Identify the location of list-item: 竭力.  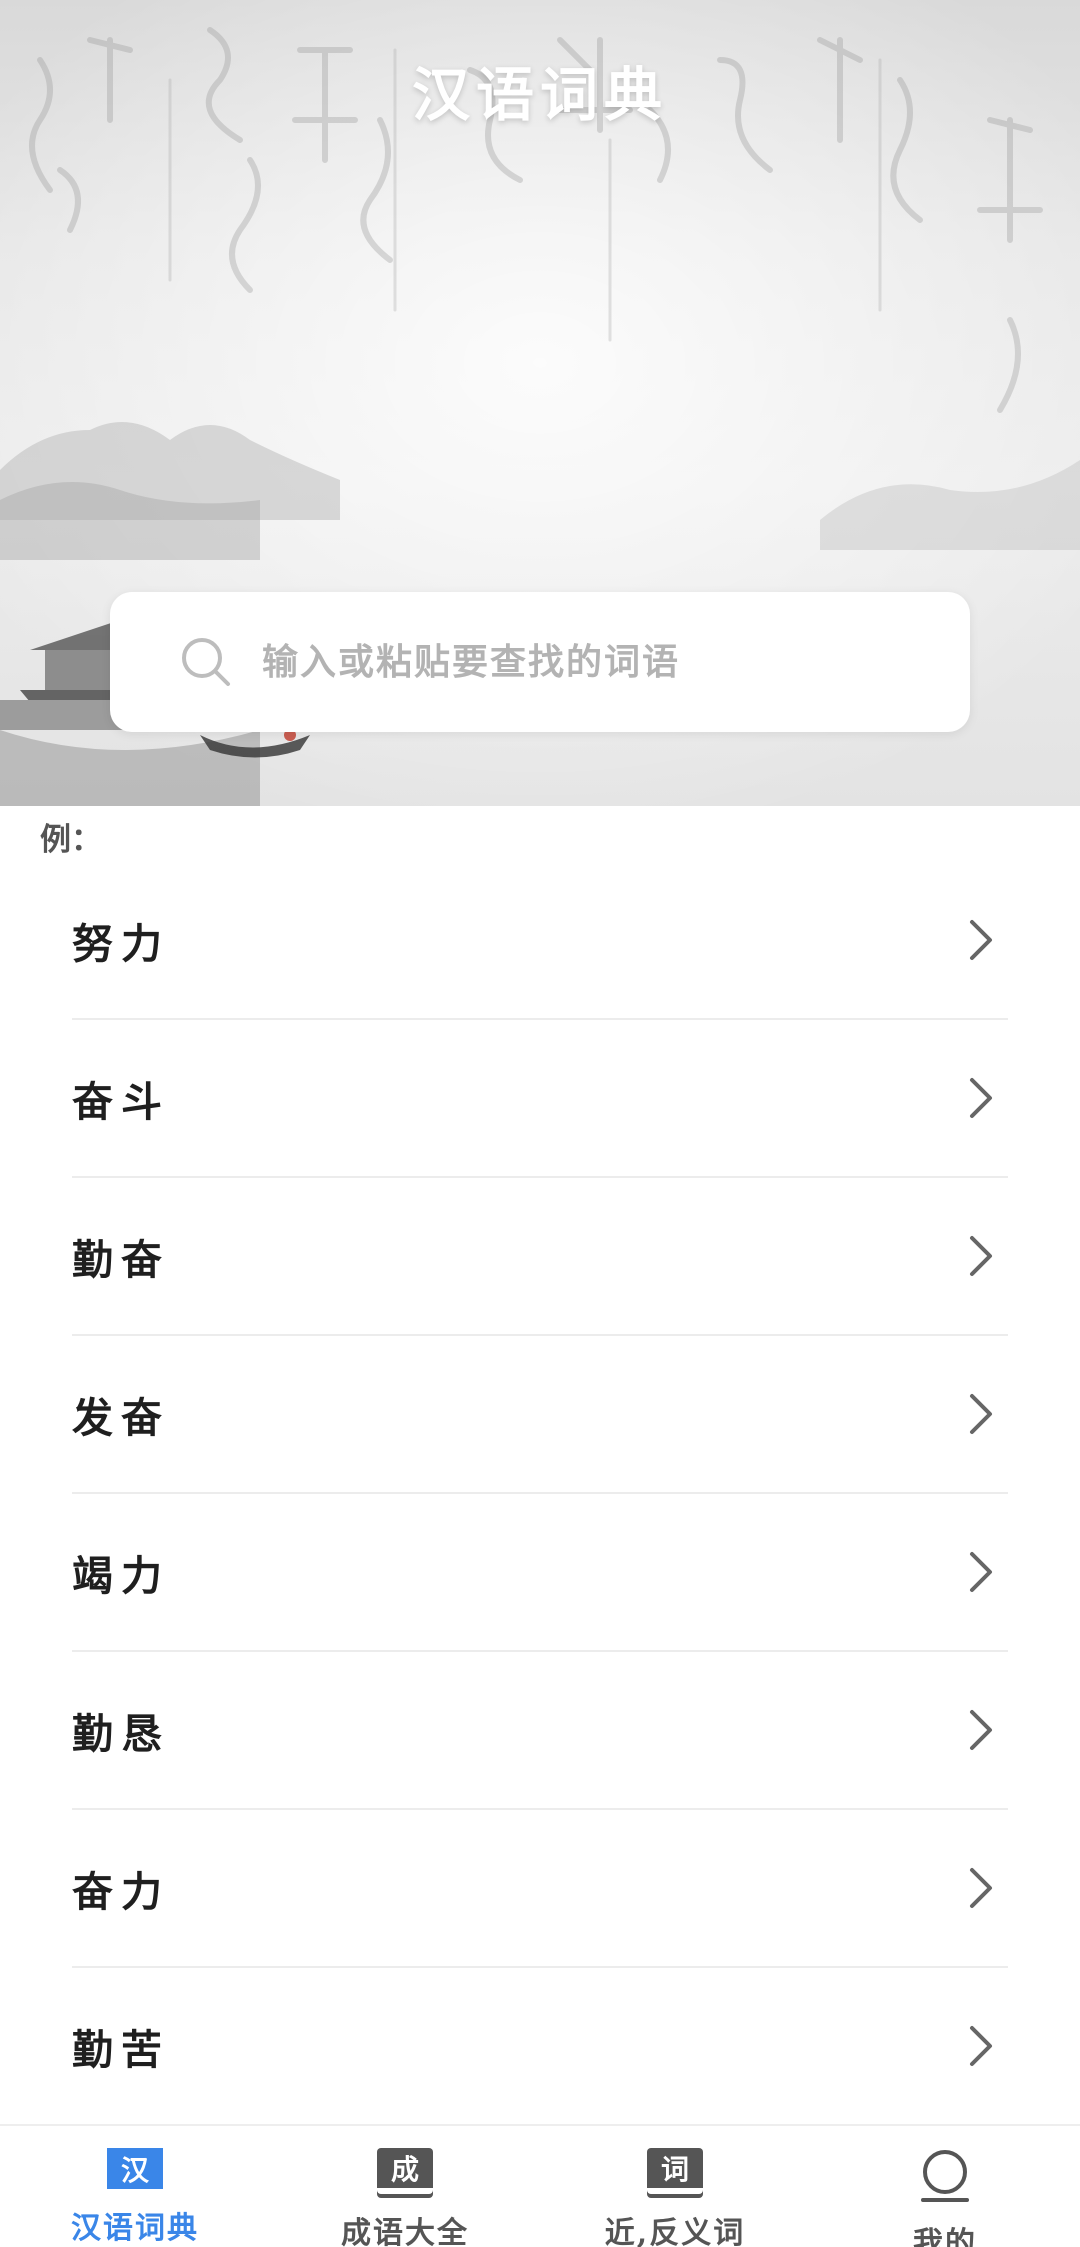
(540, 1573).